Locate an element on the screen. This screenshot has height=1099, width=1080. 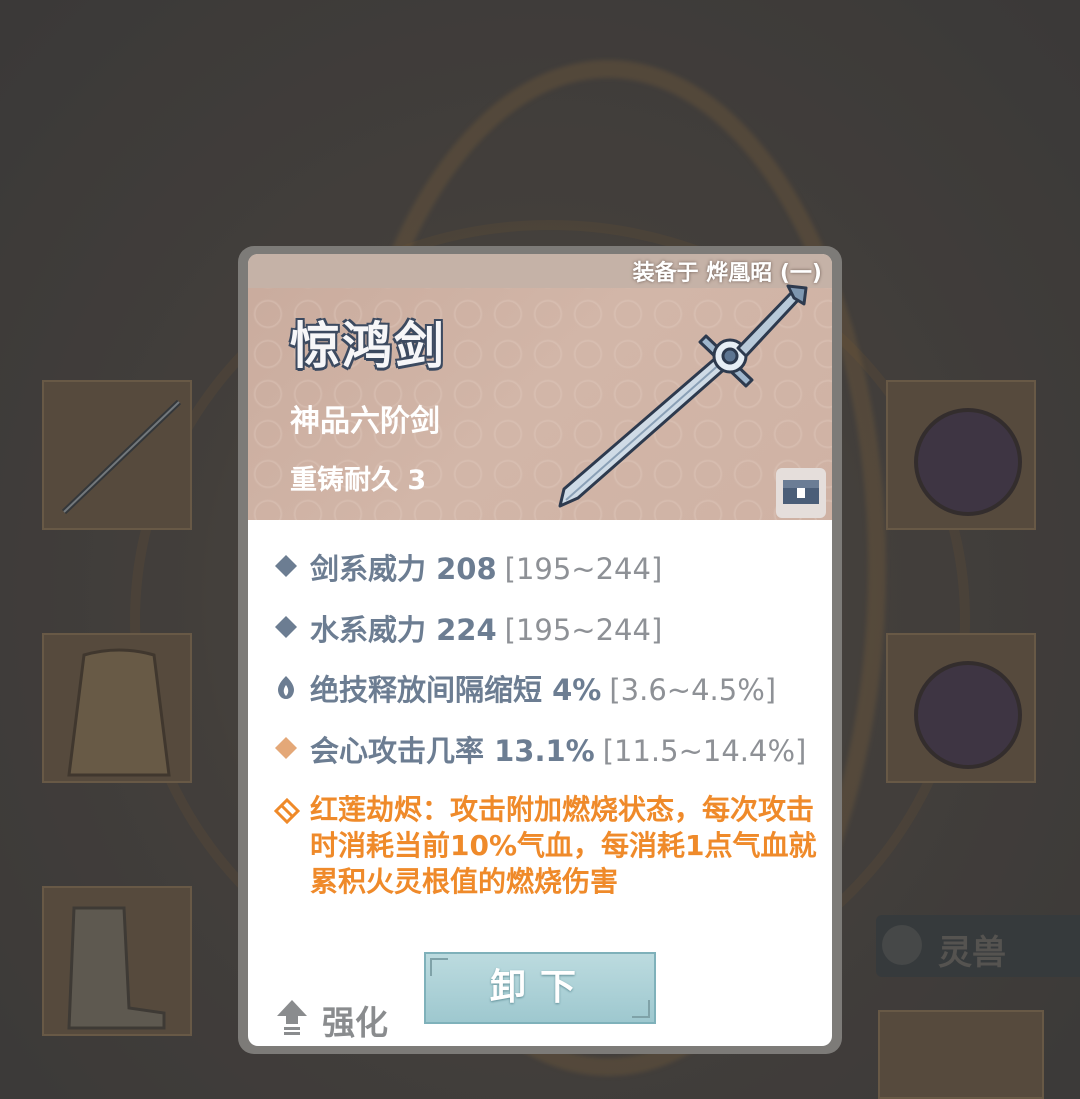
lock-chest-icon is located at coordinates (801, 492).